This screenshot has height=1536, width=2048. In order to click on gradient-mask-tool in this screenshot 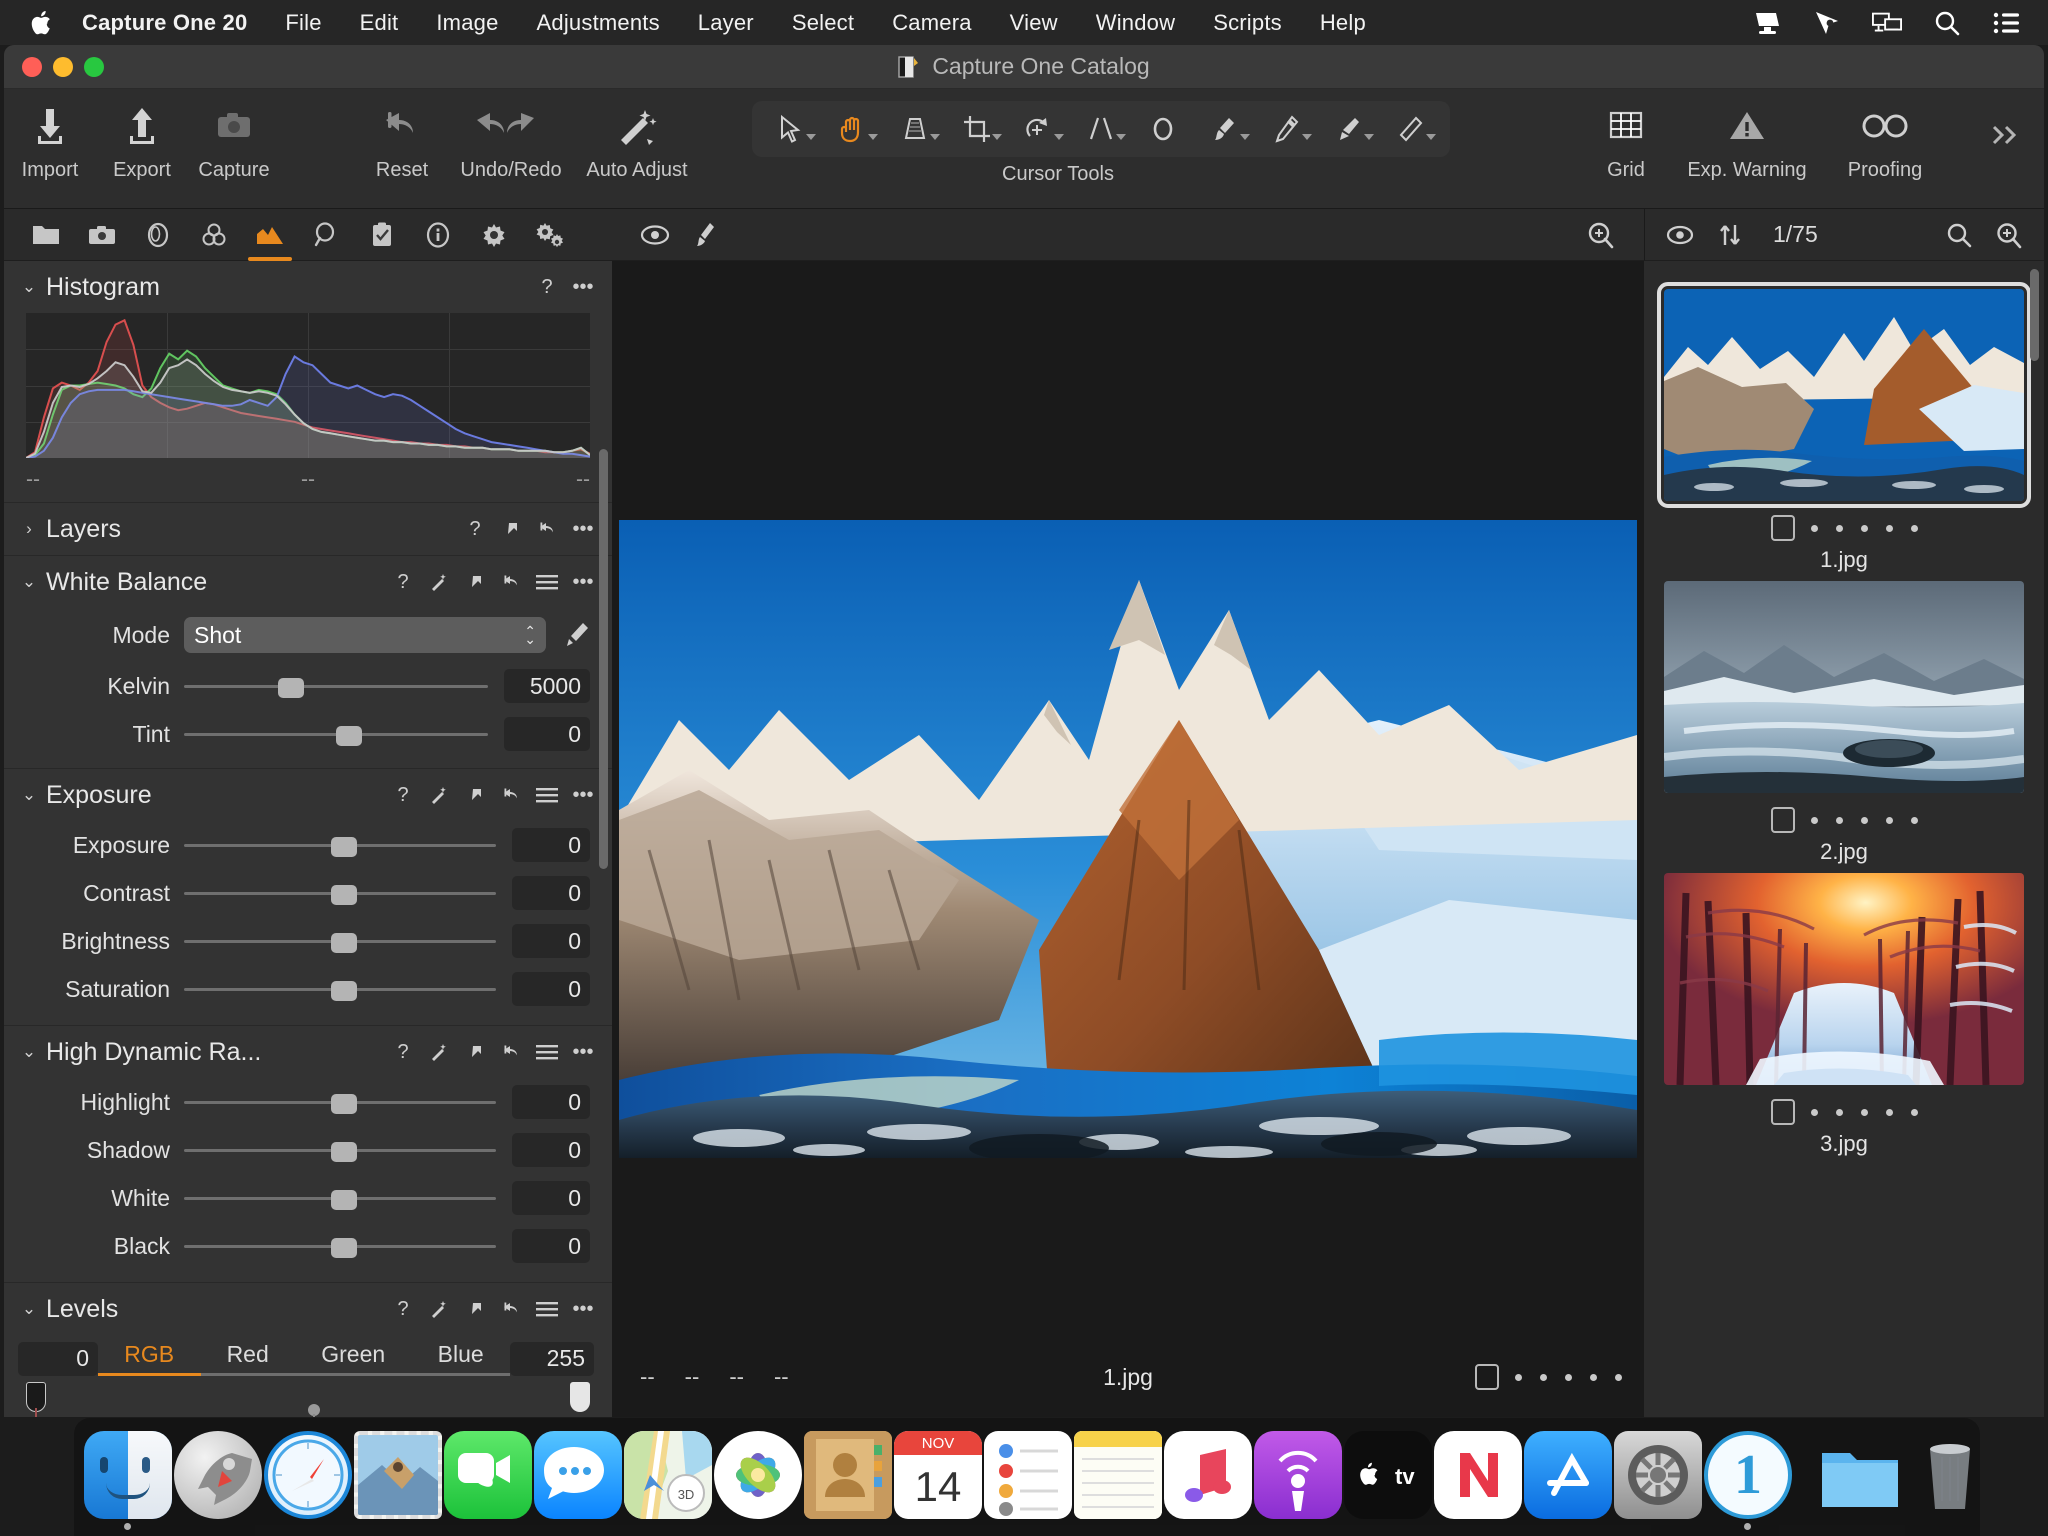, I will do `click(1287, 129)`.